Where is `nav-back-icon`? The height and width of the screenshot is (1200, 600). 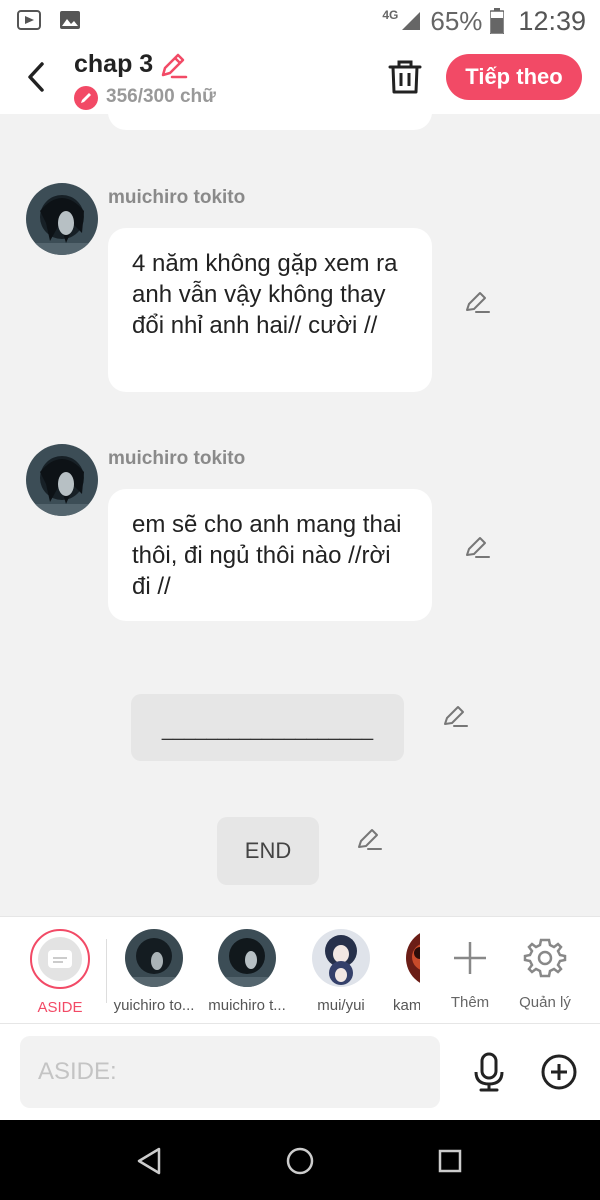 nav-back-icon is located at coordinates (150, 1161).